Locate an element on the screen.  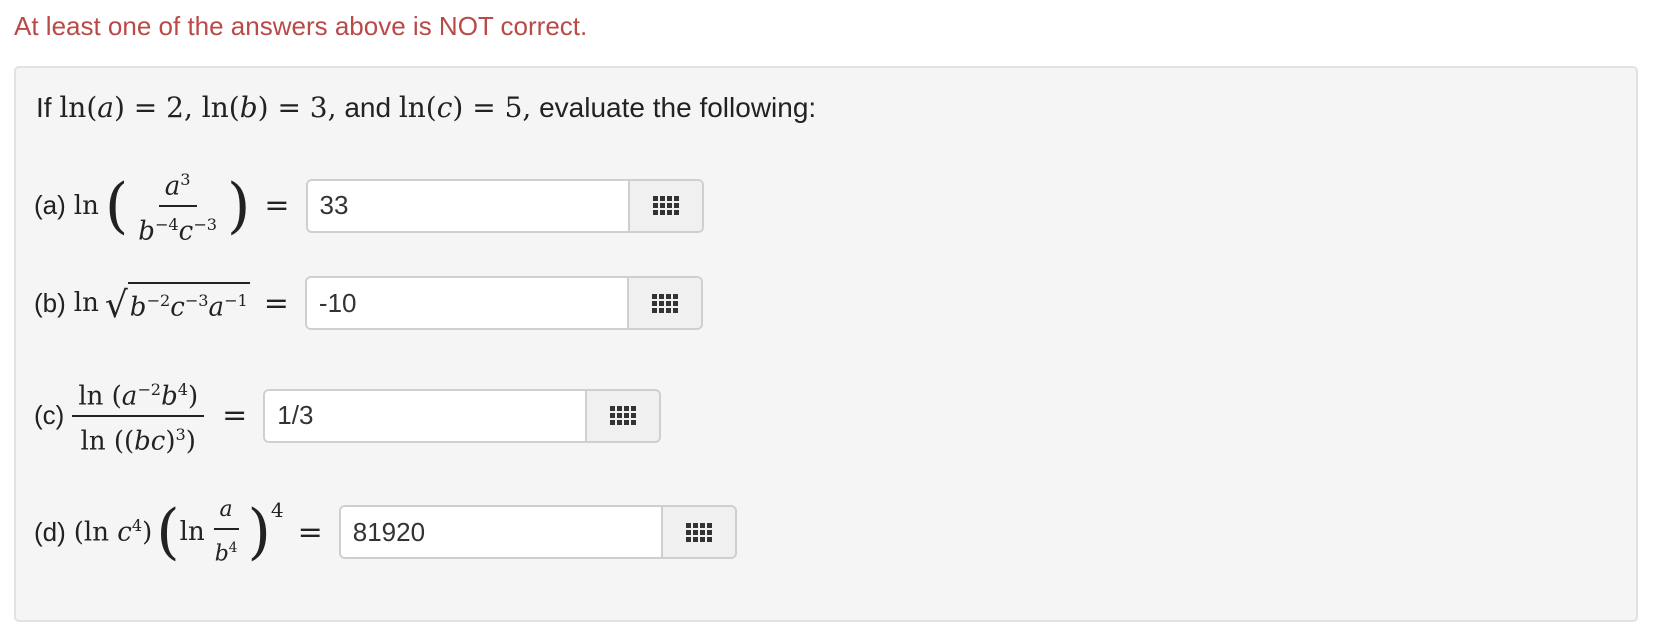
part-a: (a) ln ( a3 b−4c−3 ) = is located at coordinates (369, 205).